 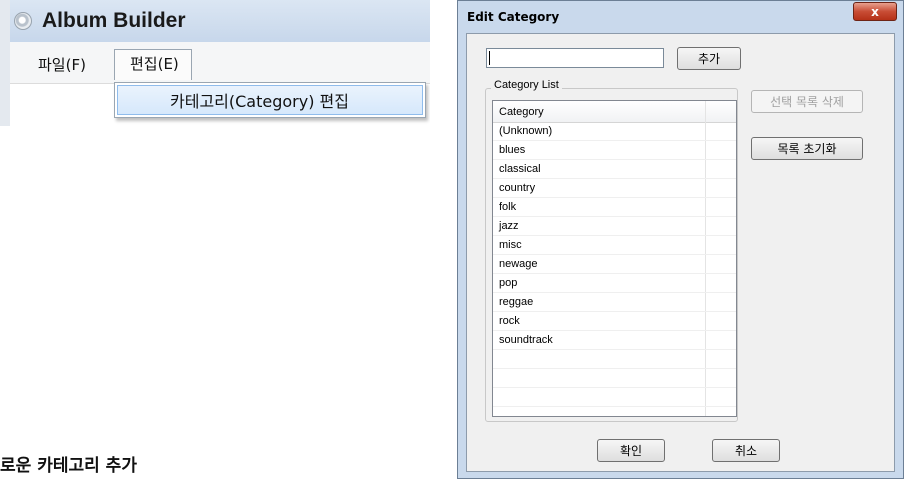 I want to click on list-item: blues, so click(x=614, y=150).